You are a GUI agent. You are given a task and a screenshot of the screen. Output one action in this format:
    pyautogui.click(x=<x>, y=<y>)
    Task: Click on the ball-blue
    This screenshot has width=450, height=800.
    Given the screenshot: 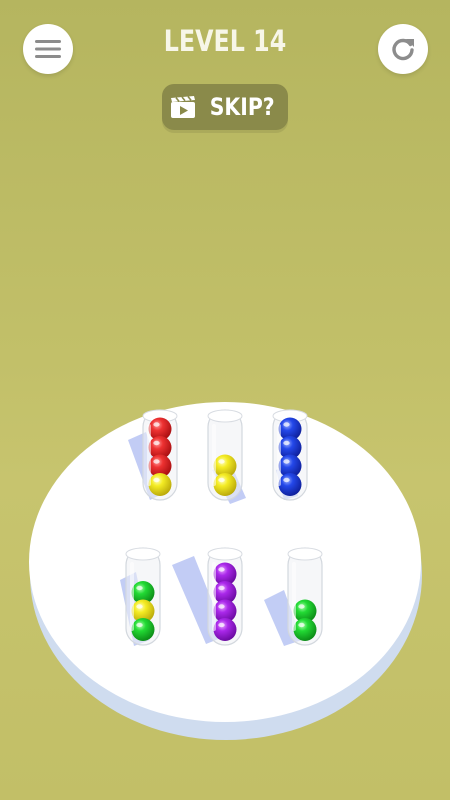 What is the action you would take?
    pyautogui.click(x=290, y=484)
    